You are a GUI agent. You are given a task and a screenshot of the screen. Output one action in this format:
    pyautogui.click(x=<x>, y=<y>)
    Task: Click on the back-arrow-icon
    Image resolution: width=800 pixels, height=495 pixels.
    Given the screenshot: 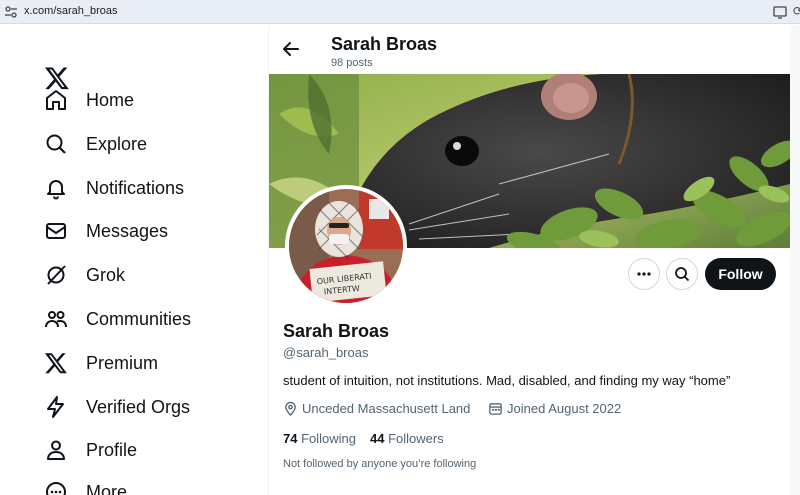 What is the action you would take?
    pyautogui.click(x=291, y=49)
    